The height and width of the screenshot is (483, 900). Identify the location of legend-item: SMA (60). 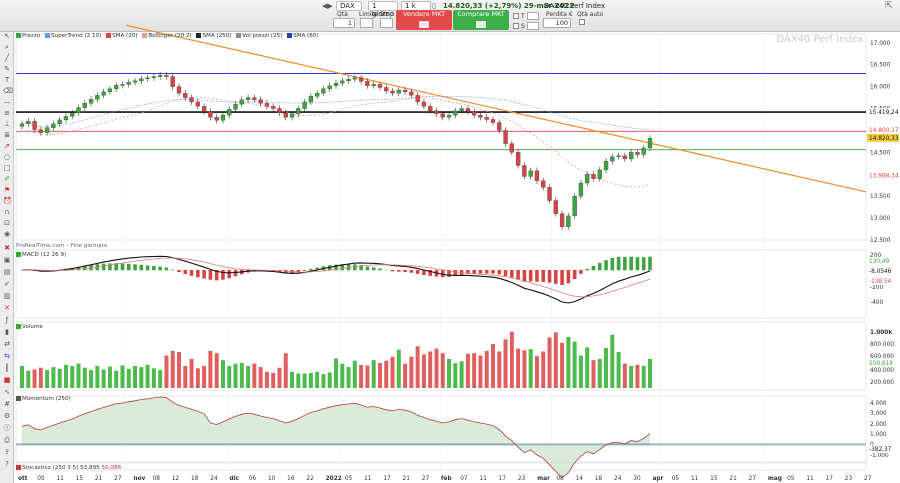
(303, 36).